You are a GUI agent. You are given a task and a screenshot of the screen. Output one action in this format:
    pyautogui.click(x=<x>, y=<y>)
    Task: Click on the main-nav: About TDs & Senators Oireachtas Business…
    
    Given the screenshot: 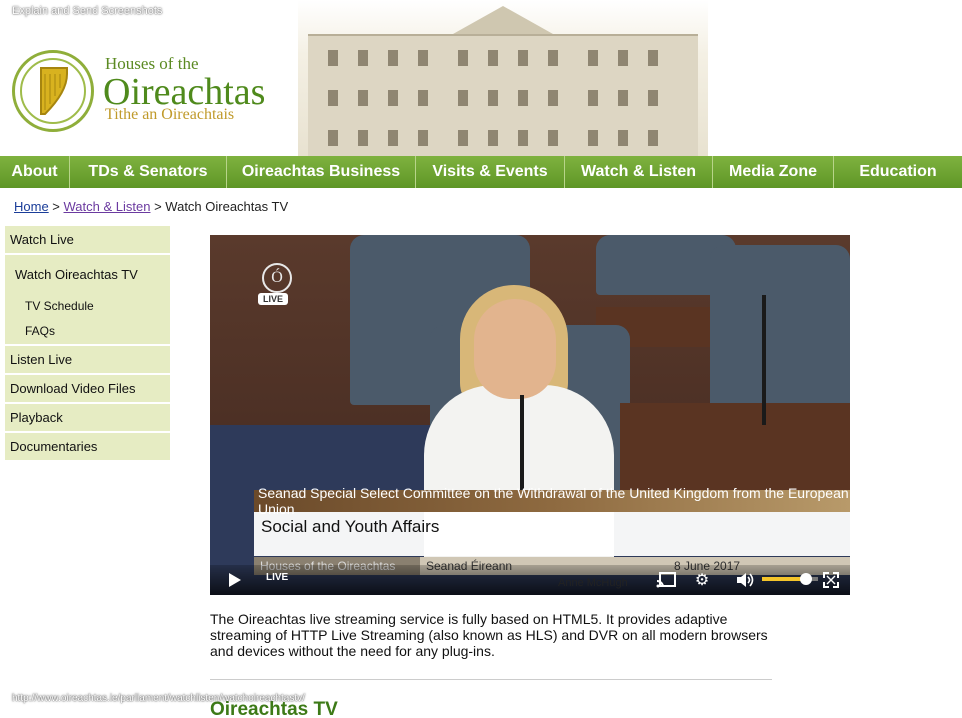 What is the action you would take?
    pyautogui.click(x=481, y=172)
    